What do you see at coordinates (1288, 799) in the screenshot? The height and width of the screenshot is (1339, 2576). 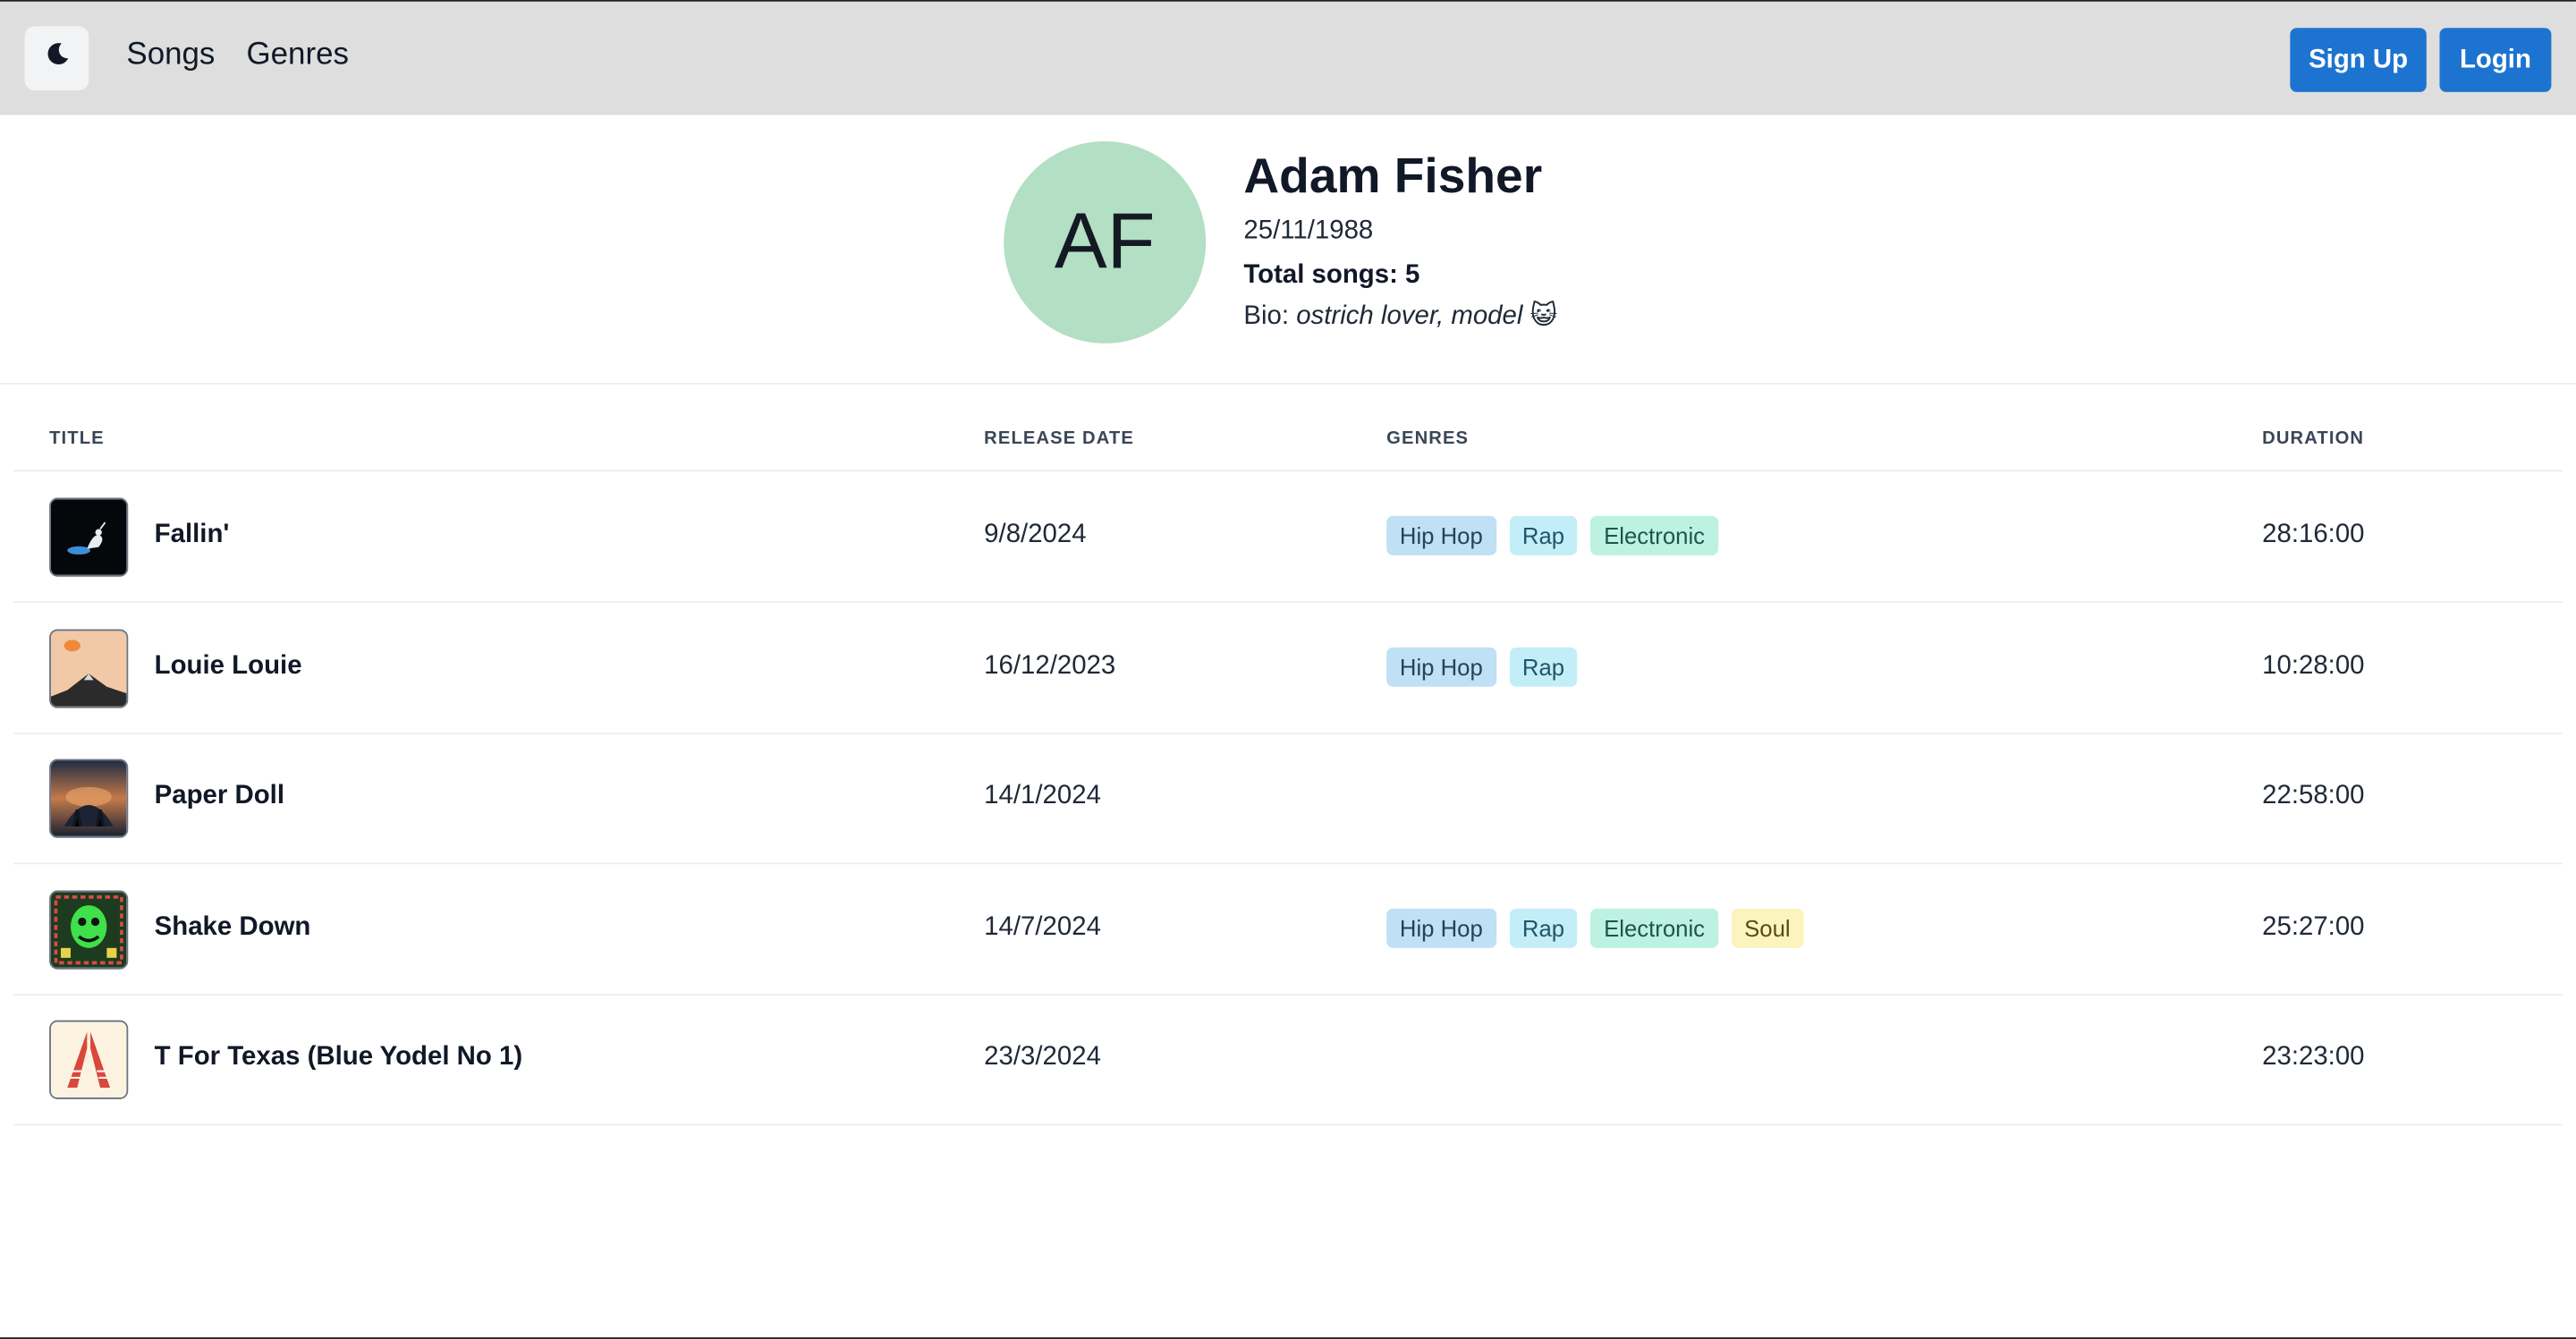 I see `table-row: Paper Doll 14/1/2024 22:58:00` at bounding box center [1288, 799].